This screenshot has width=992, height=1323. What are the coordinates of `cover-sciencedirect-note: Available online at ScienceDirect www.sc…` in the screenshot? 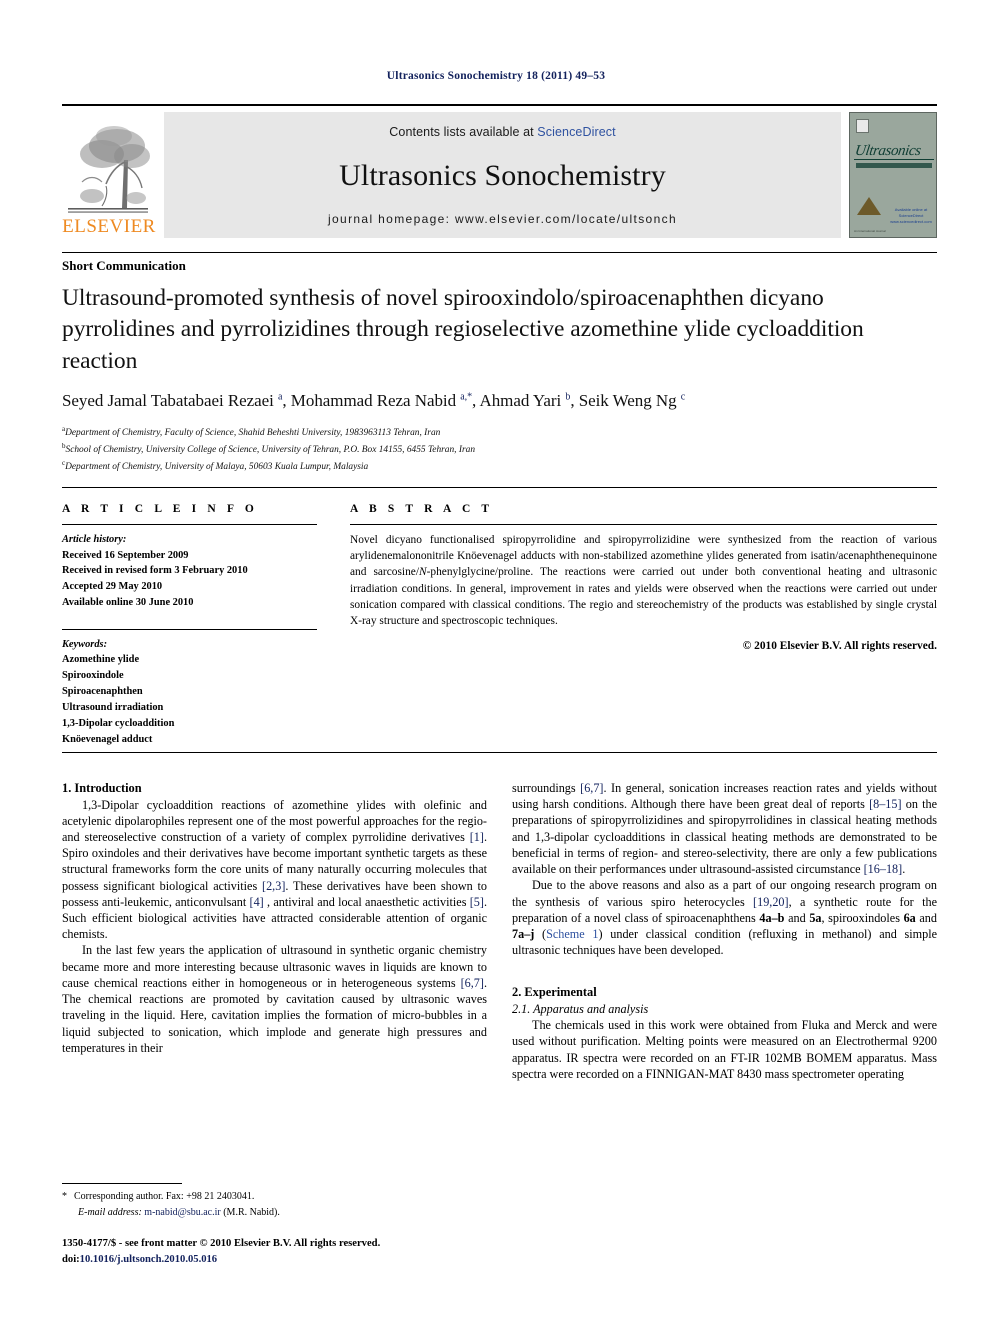 It's located at (911, 215).